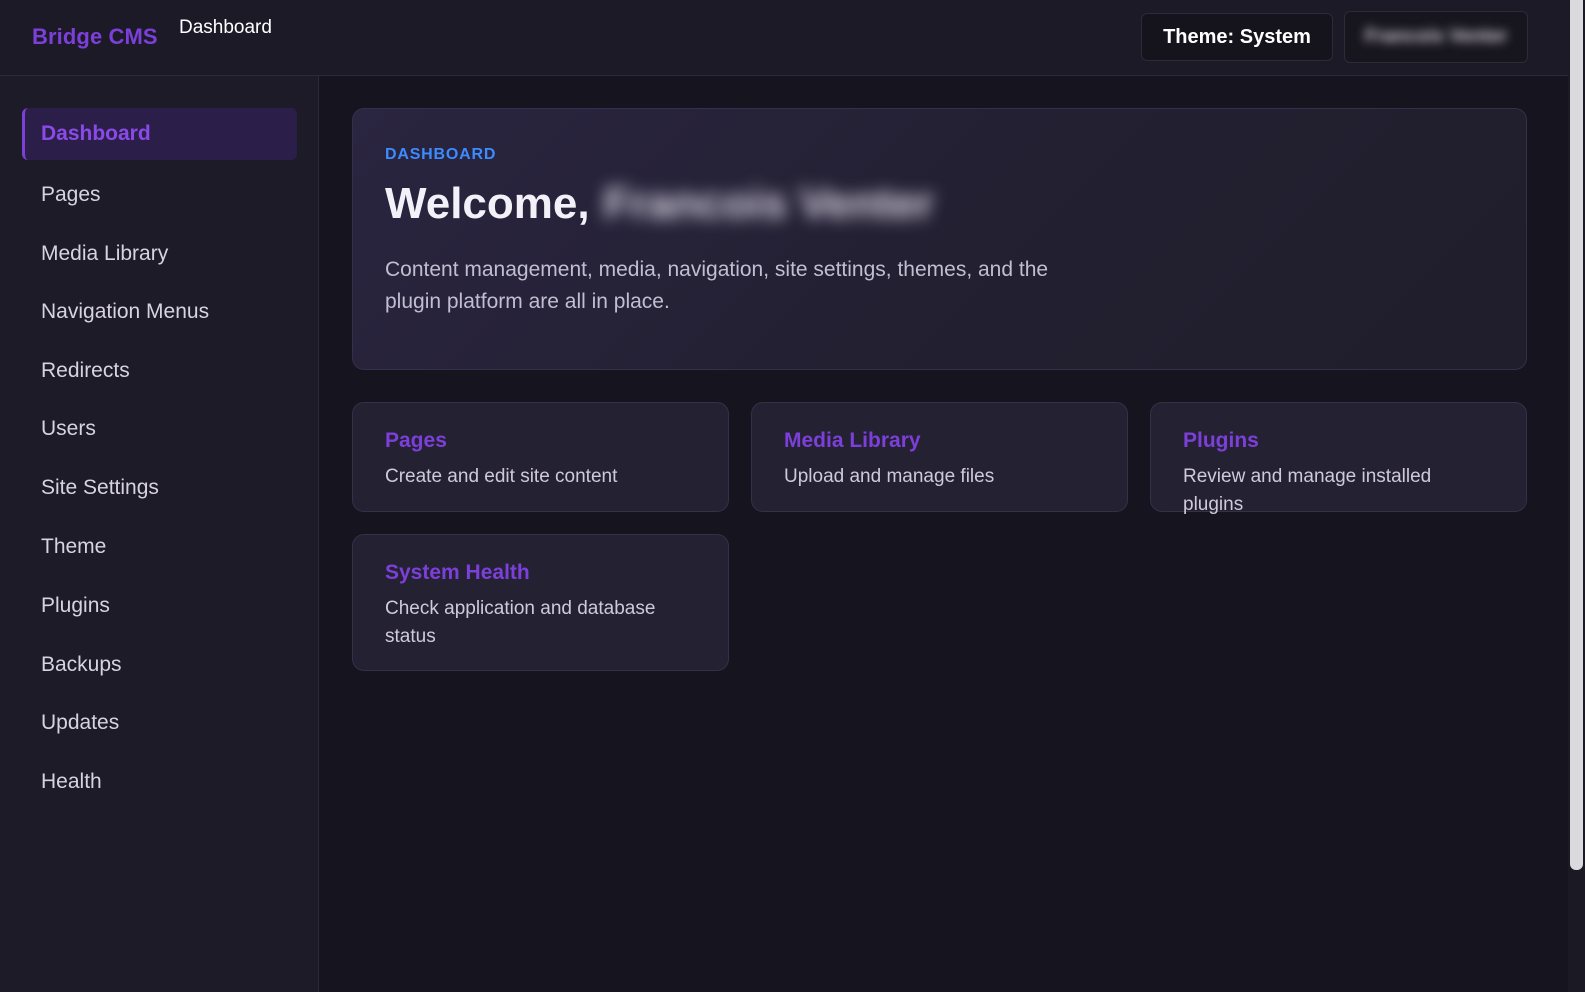 This screenshot has height=992, width=1585. What do you see at coordinates (540, 457) in the screenshot?
I see `card-pages: Pages Create and edit site content` at bounding box center [540, 457].